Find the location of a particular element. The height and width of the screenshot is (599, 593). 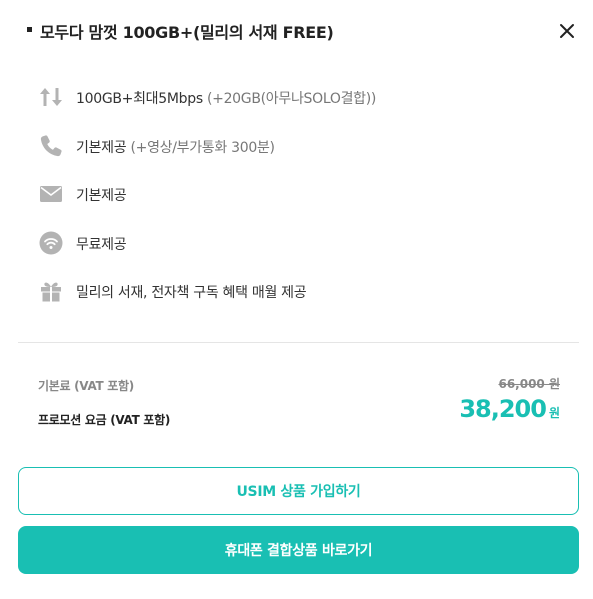

base-price-label: 기본료 (VAT 포함) is located at coordinates (86, 386).